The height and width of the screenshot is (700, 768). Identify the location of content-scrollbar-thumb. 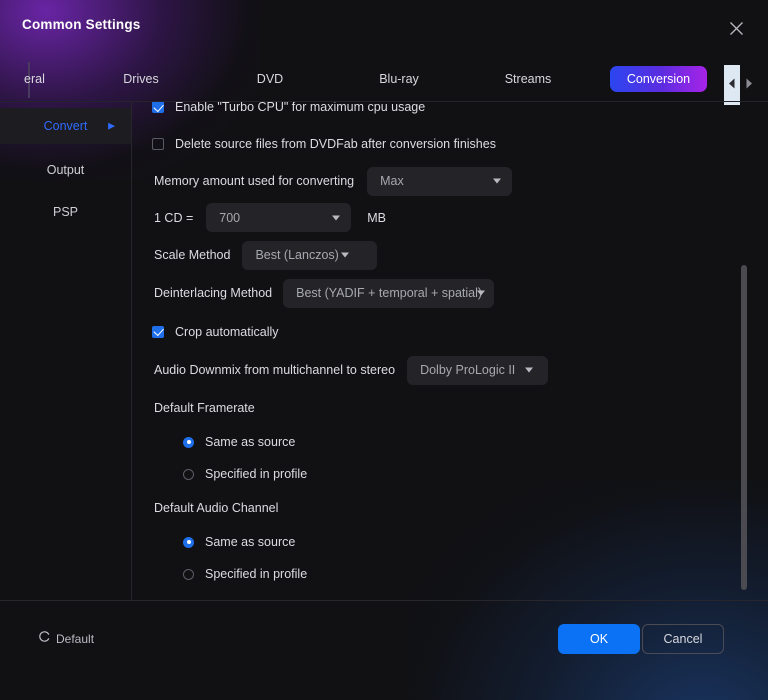
(744, 427).